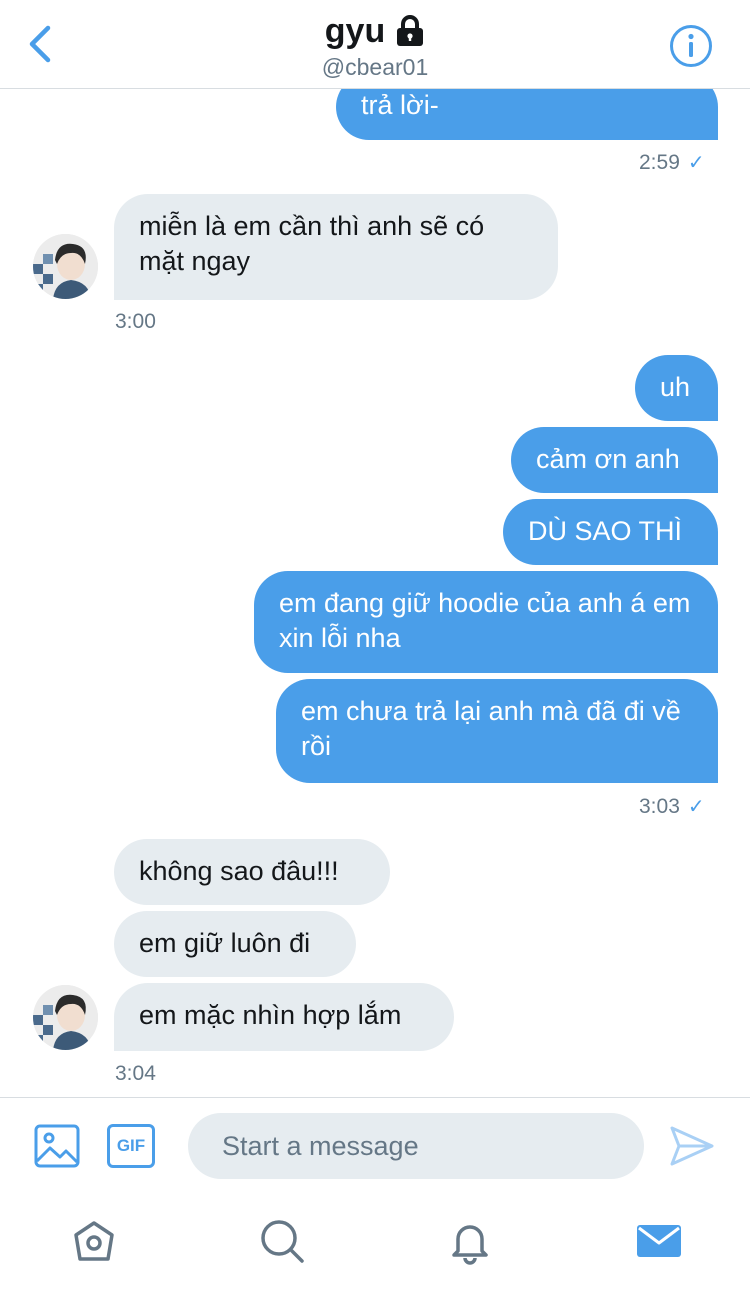 Image resolution: width=750 pixels, height=1294 pixels. I want to click on image-icon, so click(57, 1146).